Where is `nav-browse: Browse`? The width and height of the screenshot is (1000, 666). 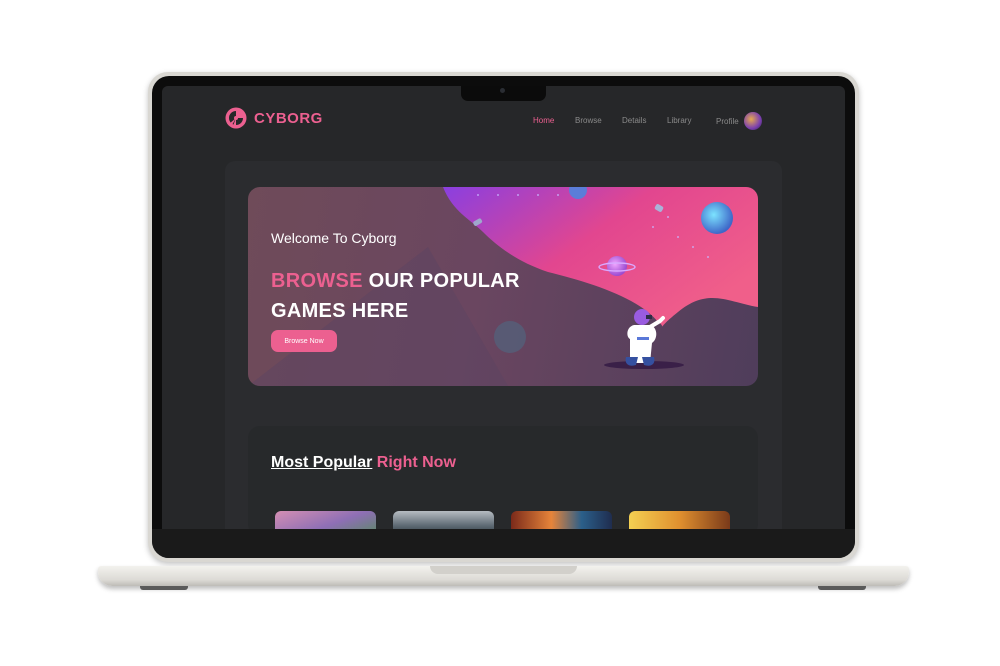
nav-browse: Browse is located at coordinates (588, 120).